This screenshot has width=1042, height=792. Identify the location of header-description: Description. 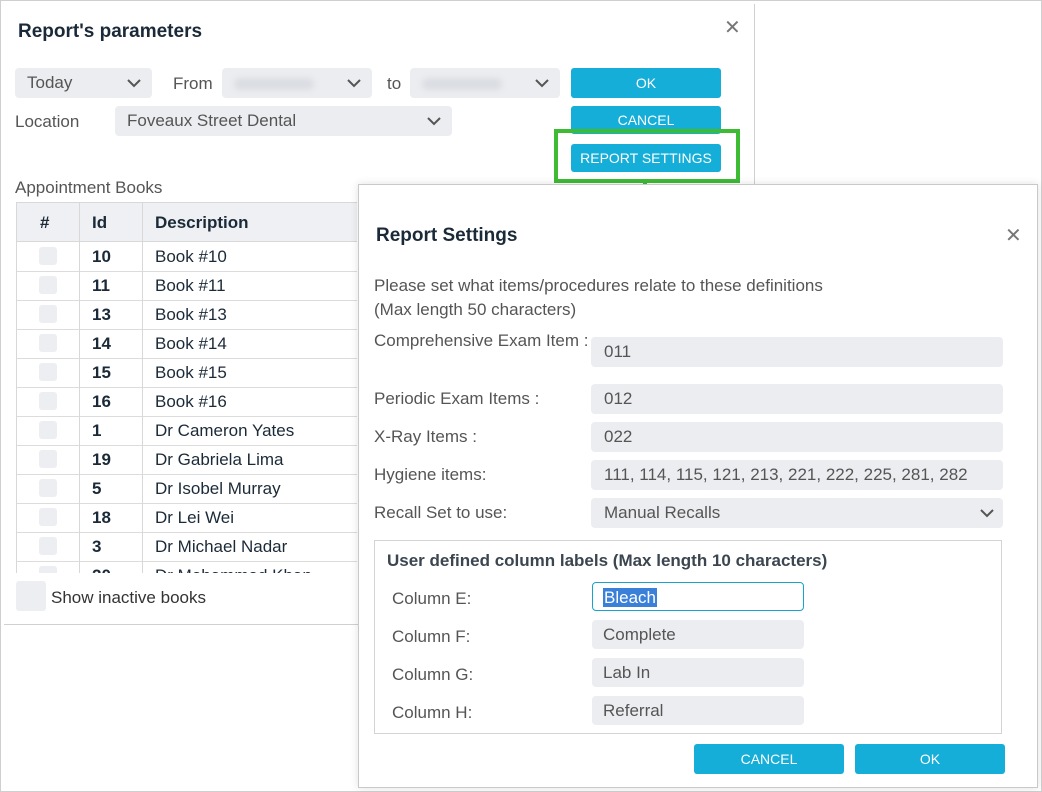
(202, 223).